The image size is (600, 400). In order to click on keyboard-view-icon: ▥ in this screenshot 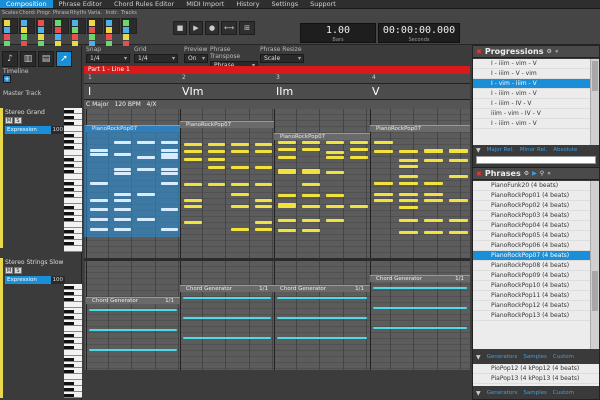, I will do `click(28, 59)`.